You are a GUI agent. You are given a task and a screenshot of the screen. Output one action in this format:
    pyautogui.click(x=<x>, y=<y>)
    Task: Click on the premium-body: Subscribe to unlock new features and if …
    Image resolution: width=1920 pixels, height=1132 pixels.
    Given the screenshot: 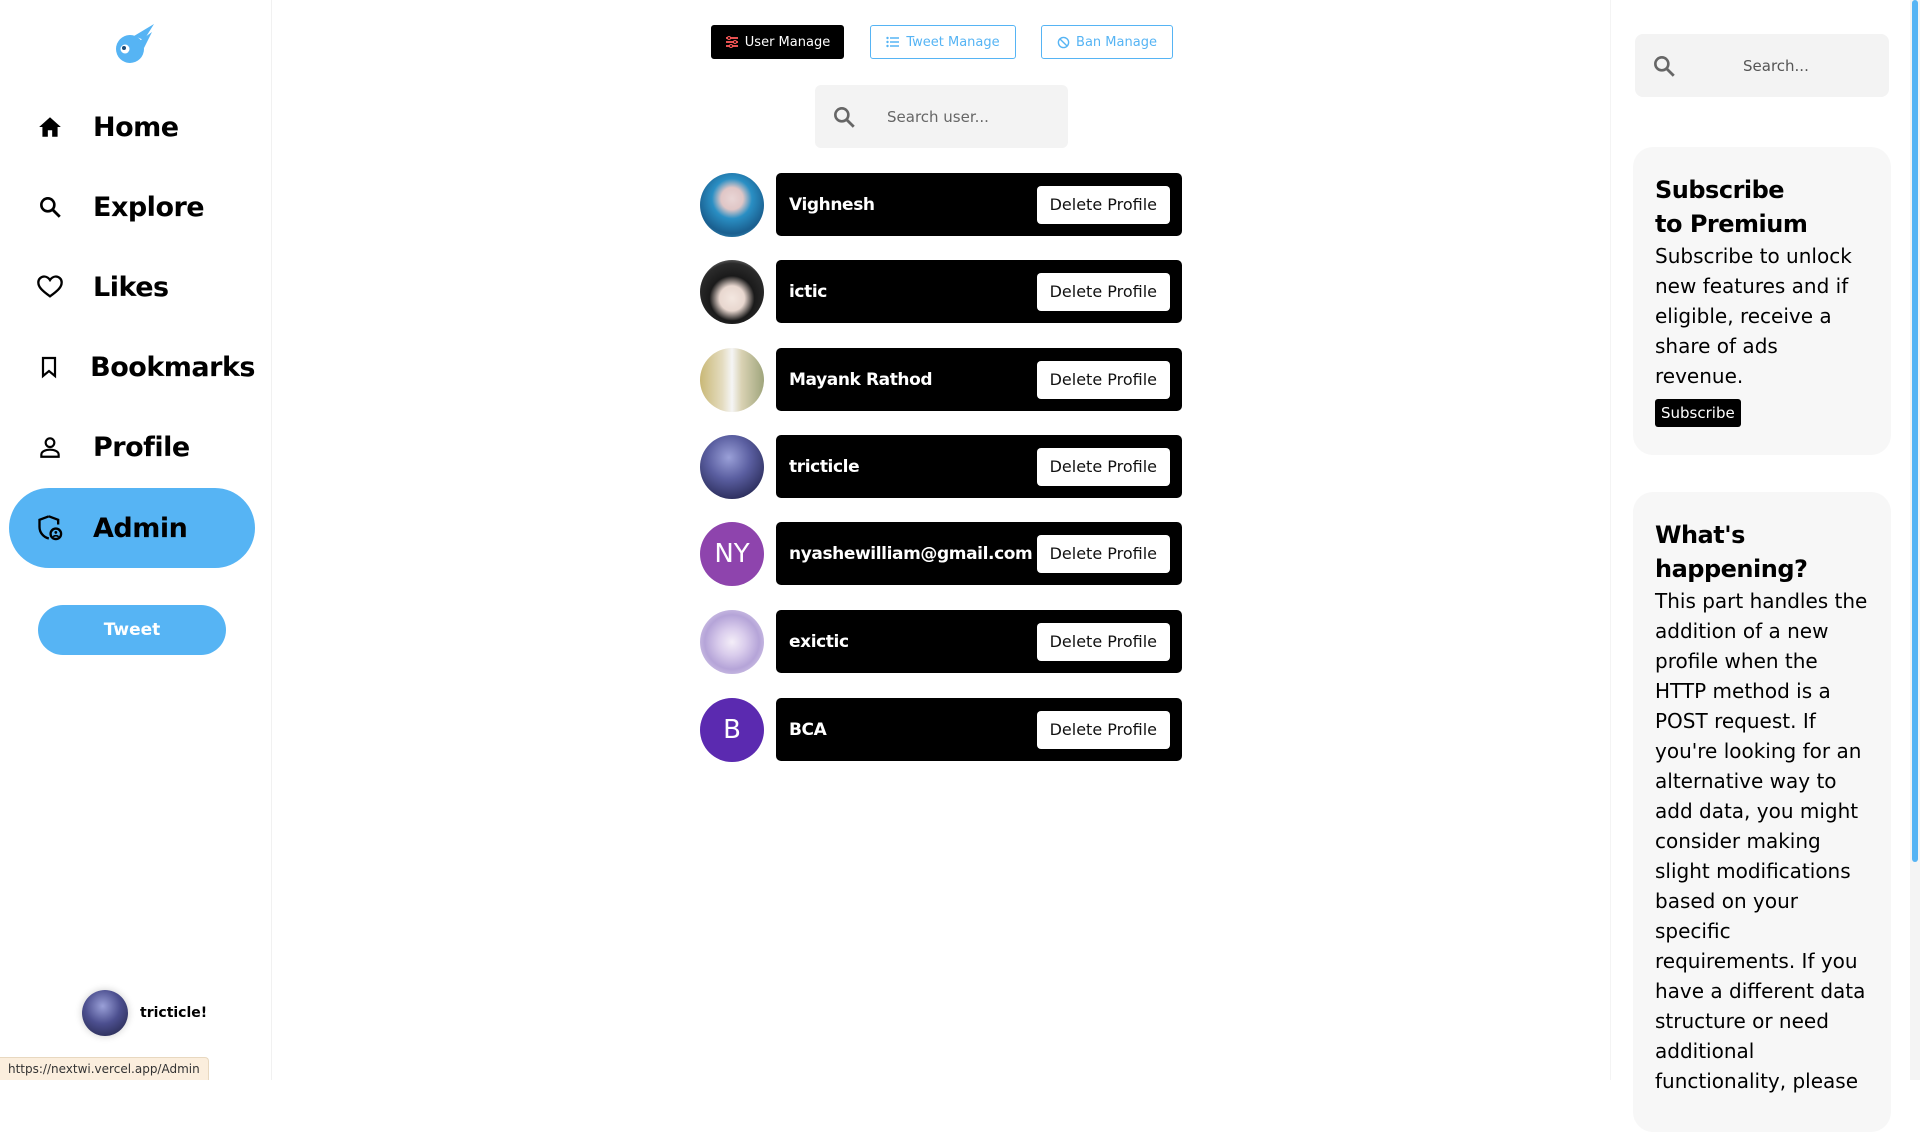 What is the action you would take?
    pyautogui.click(x=1753, y=316)
    